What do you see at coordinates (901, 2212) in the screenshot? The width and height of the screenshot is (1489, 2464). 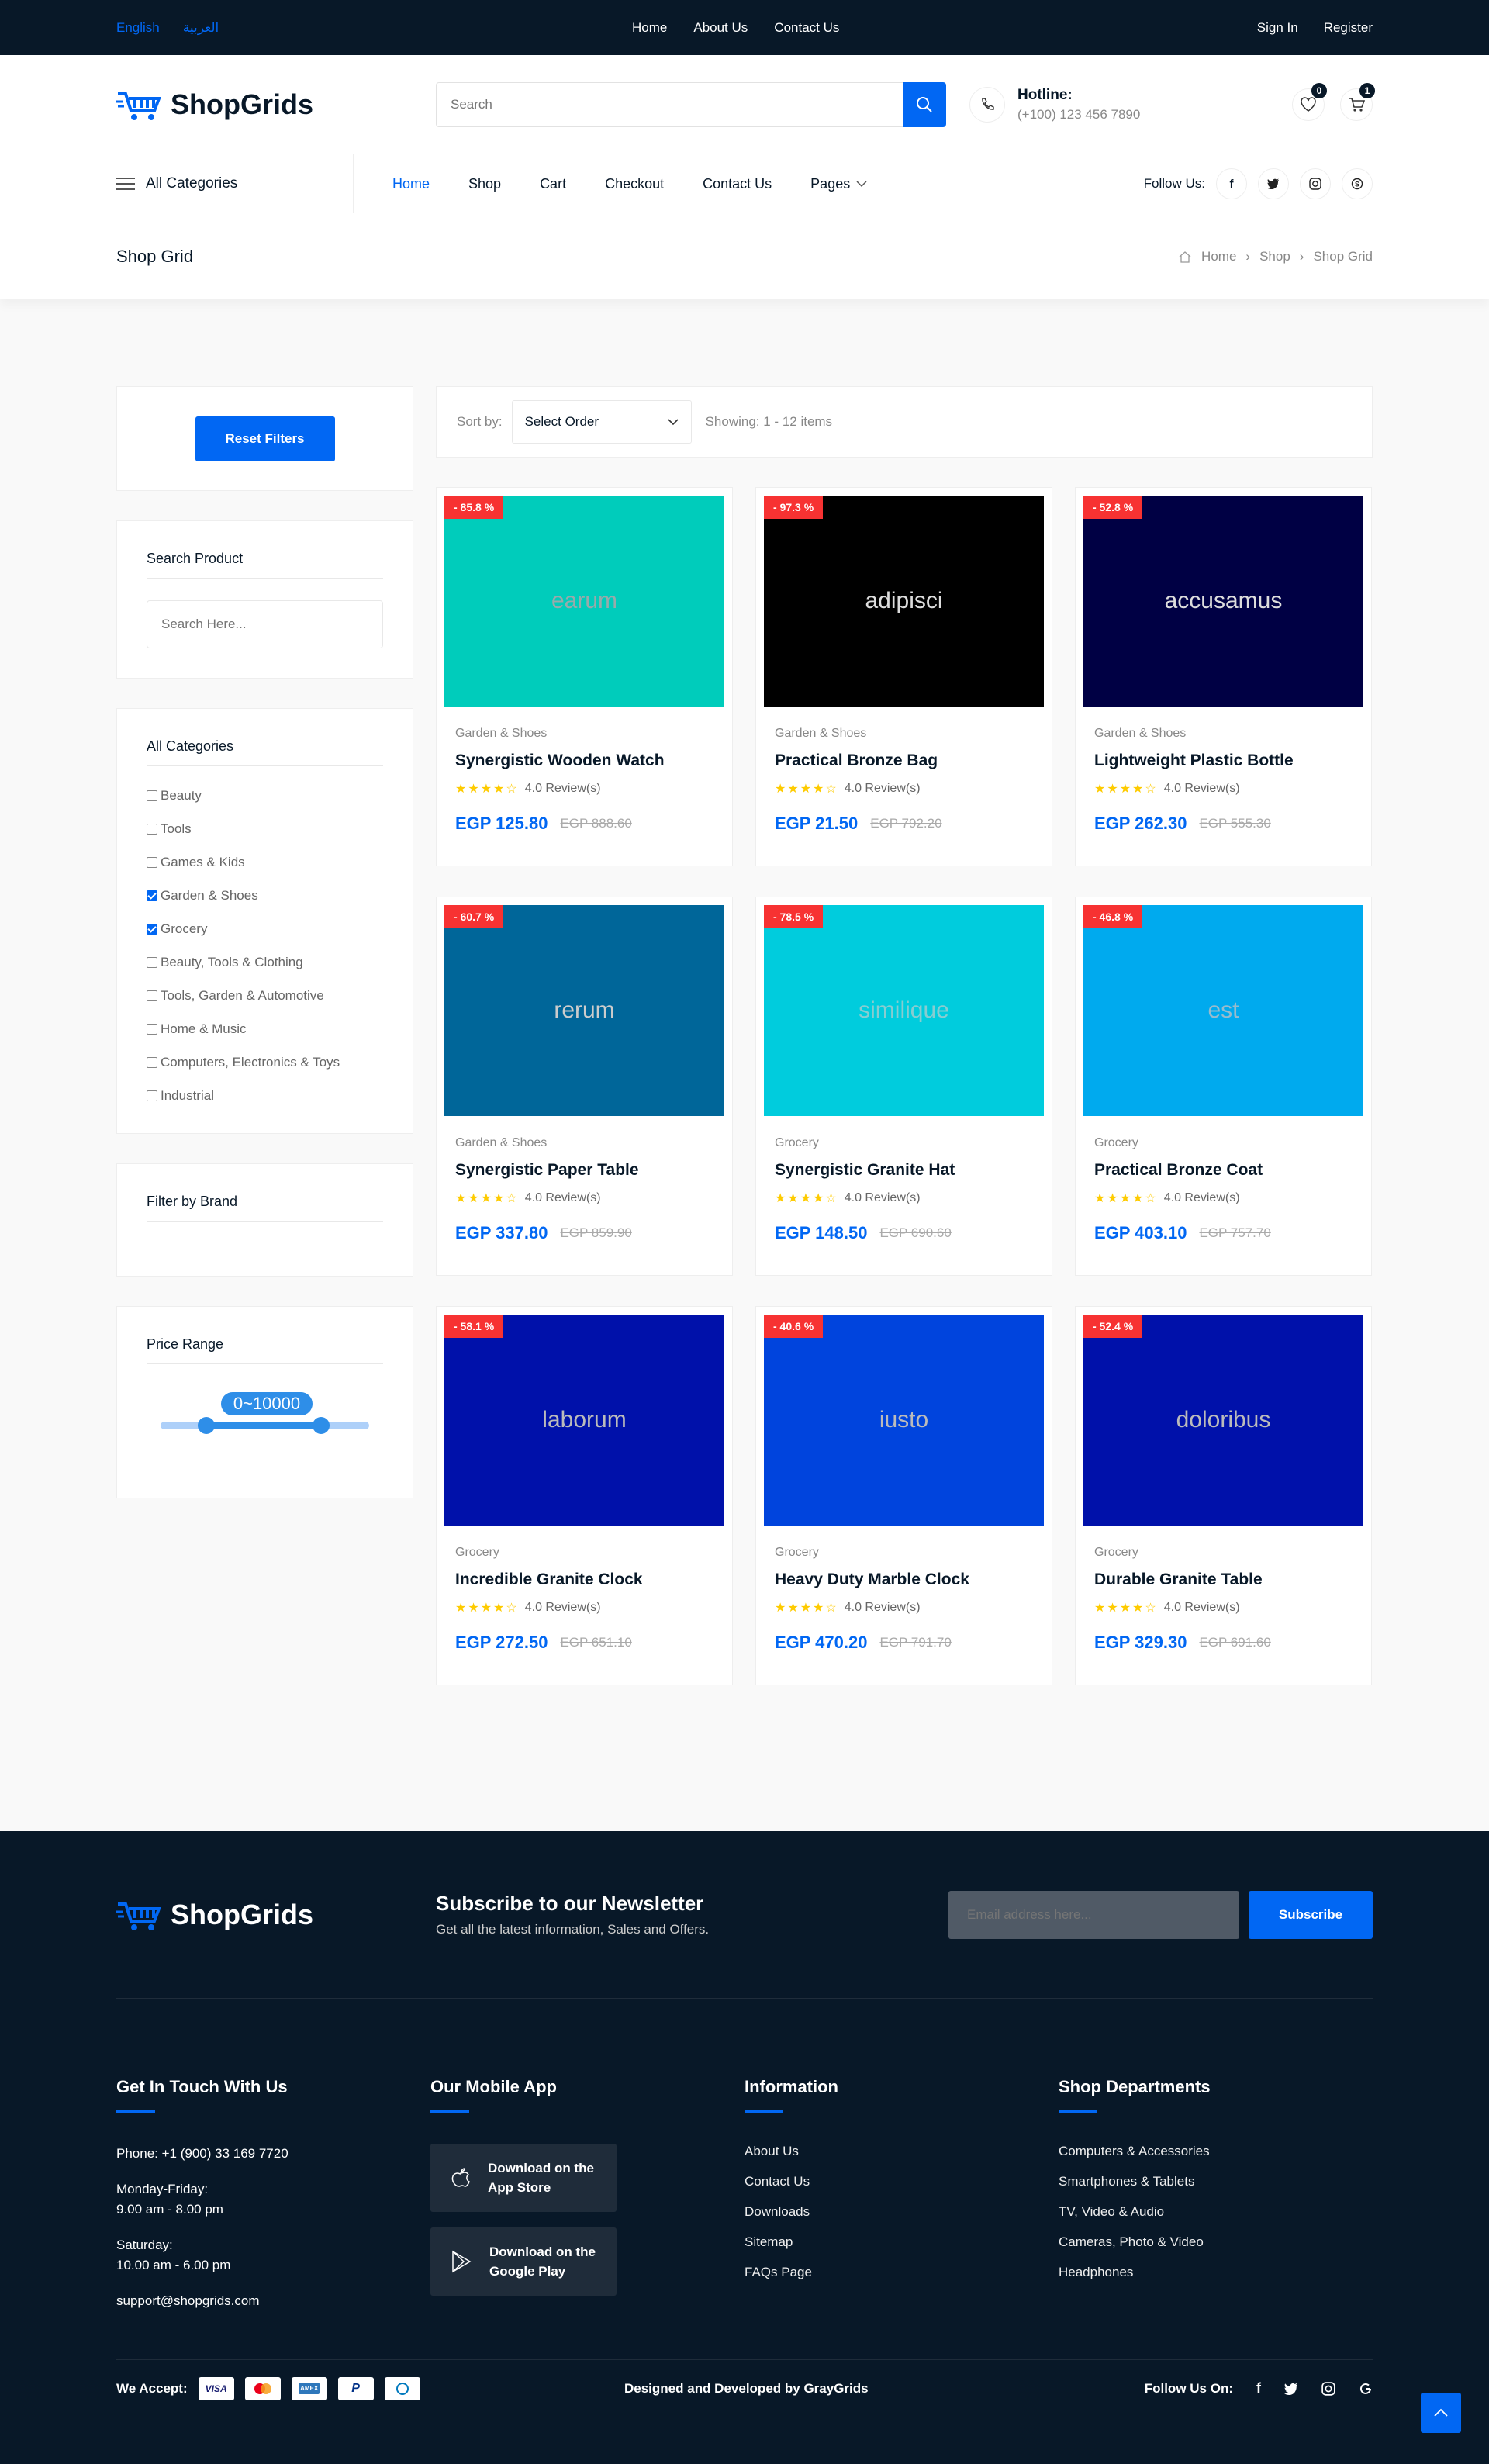 I see `info-link-downloads: Downloads` at bounding box center [901, 2212].